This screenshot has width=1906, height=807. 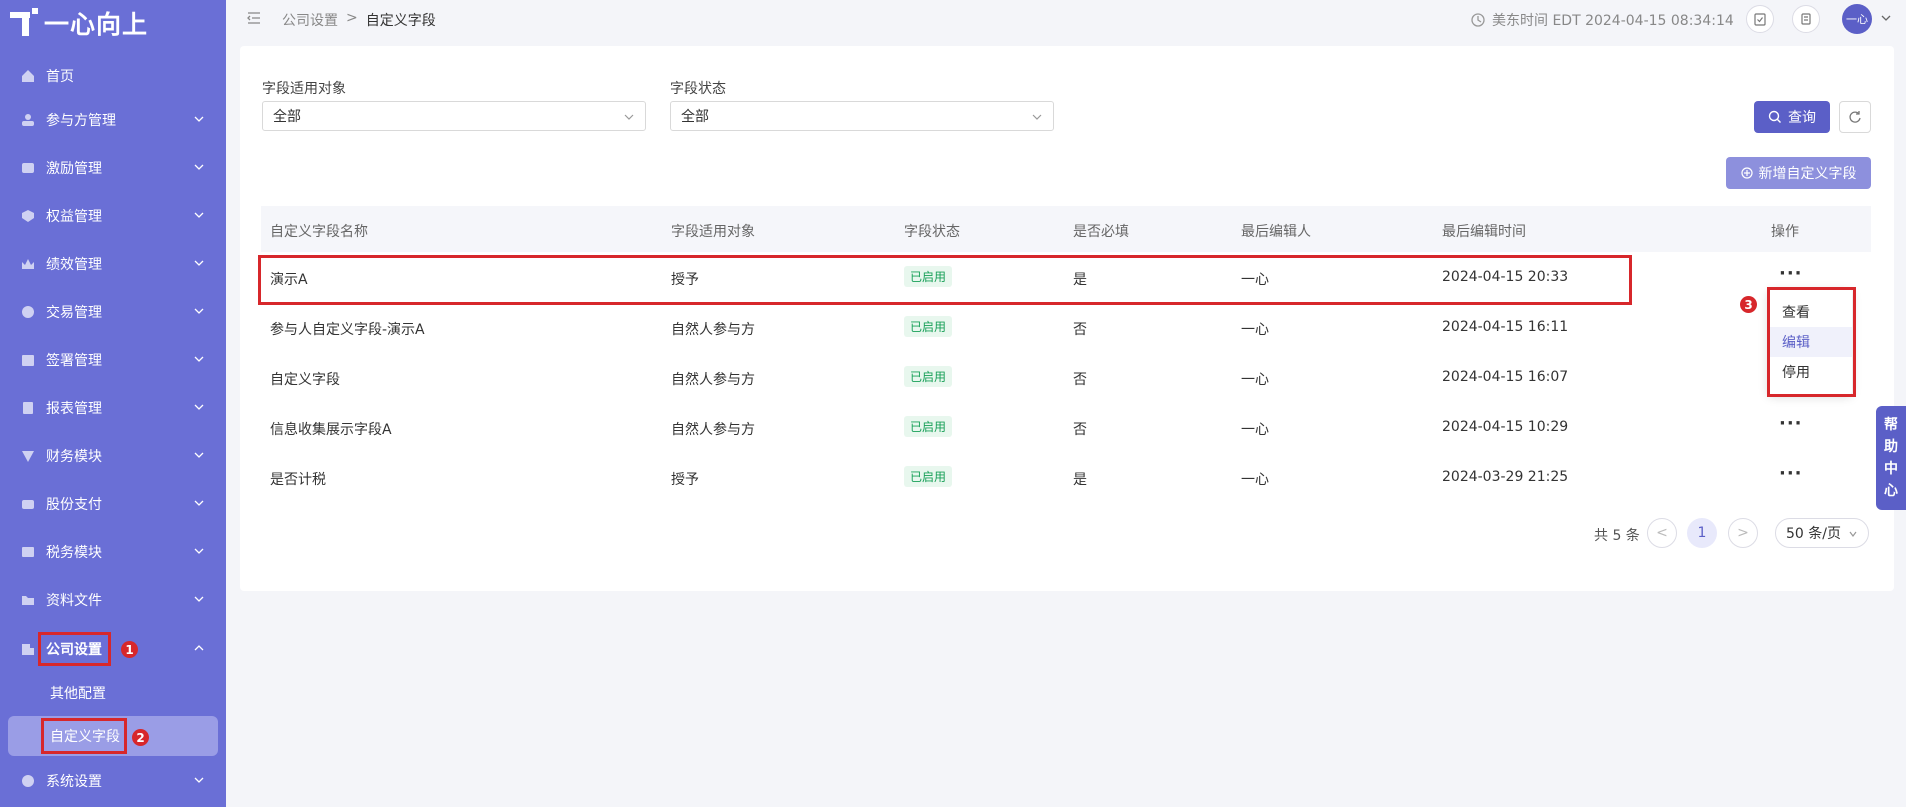 I want to click on document-button, so click(x=1806, y=19).